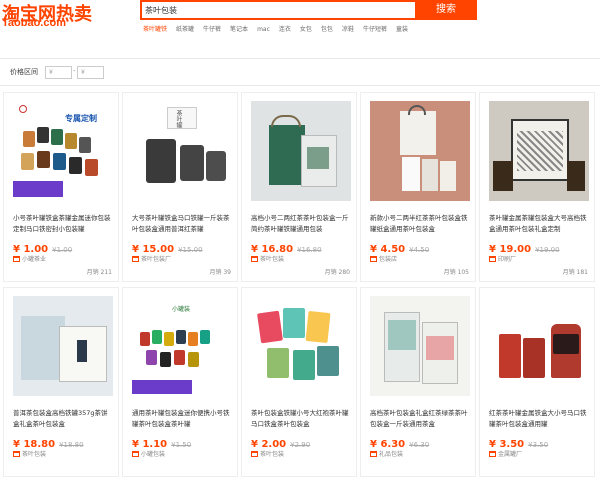 Image resolution: width=600 pixels, height=477 pixels. Describe the element at coordinates (48, 441) in the screenshot. I see `product-price-row: ¥ 18.80 ¥18.80` at that location.